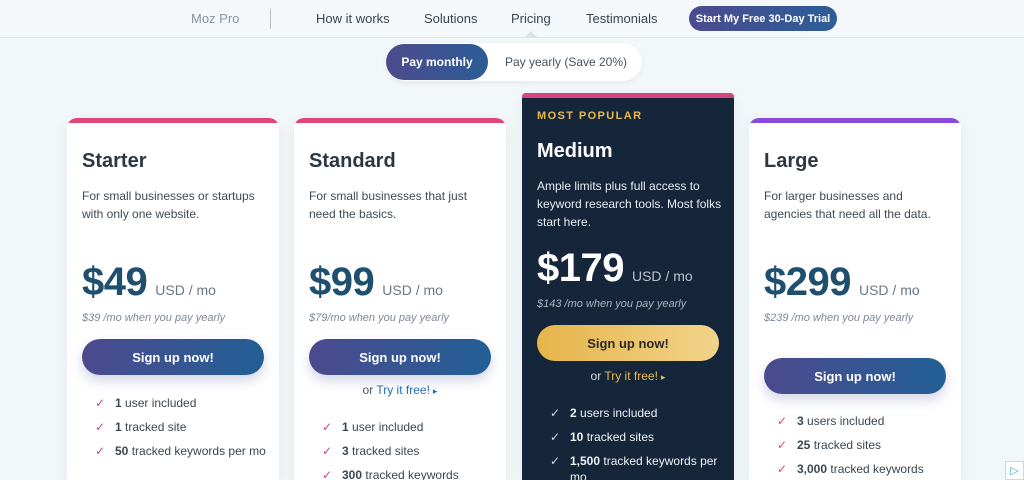 This screenshot has width=1024, height=480. What do you see at coordinates (604, 413) in the screenshot?
I see `feature-item: ✓ 2 users included` at bounding box center [604, 413].